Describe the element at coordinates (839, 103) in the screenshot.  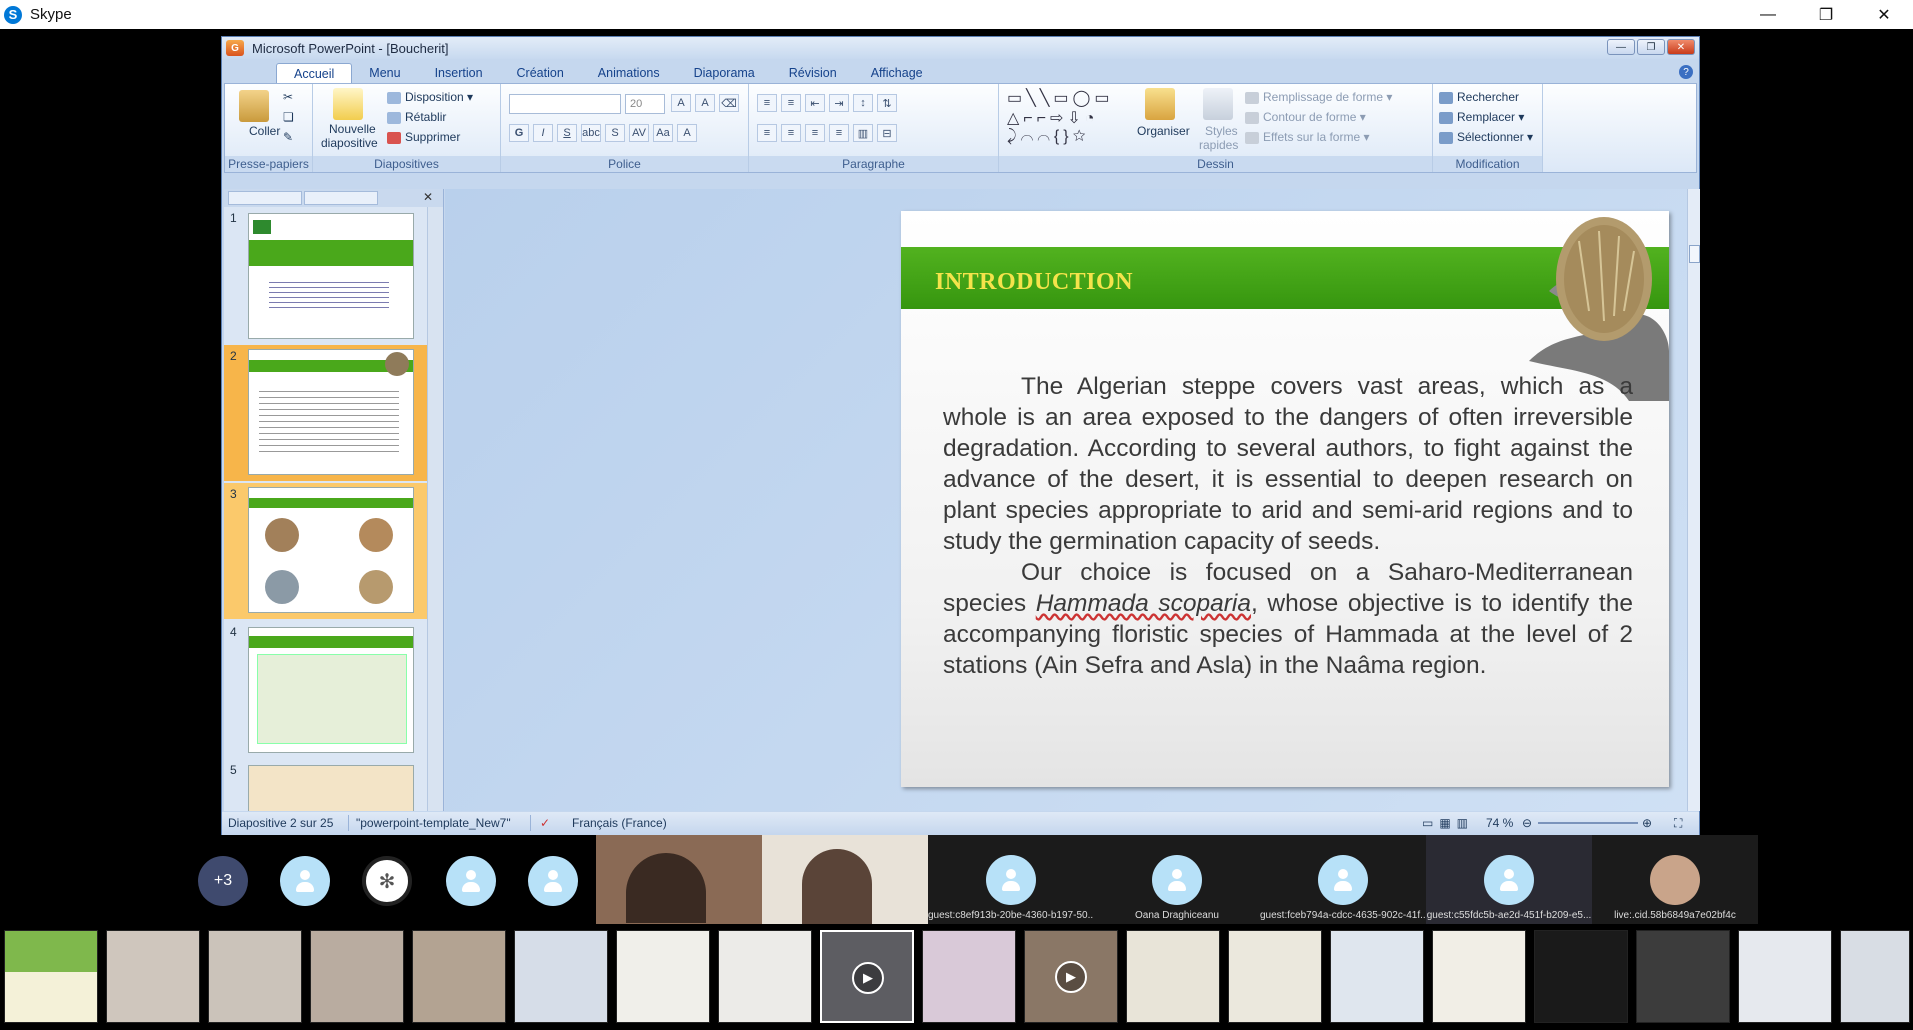
I see `increase-indent-button: ⇥` at that location.